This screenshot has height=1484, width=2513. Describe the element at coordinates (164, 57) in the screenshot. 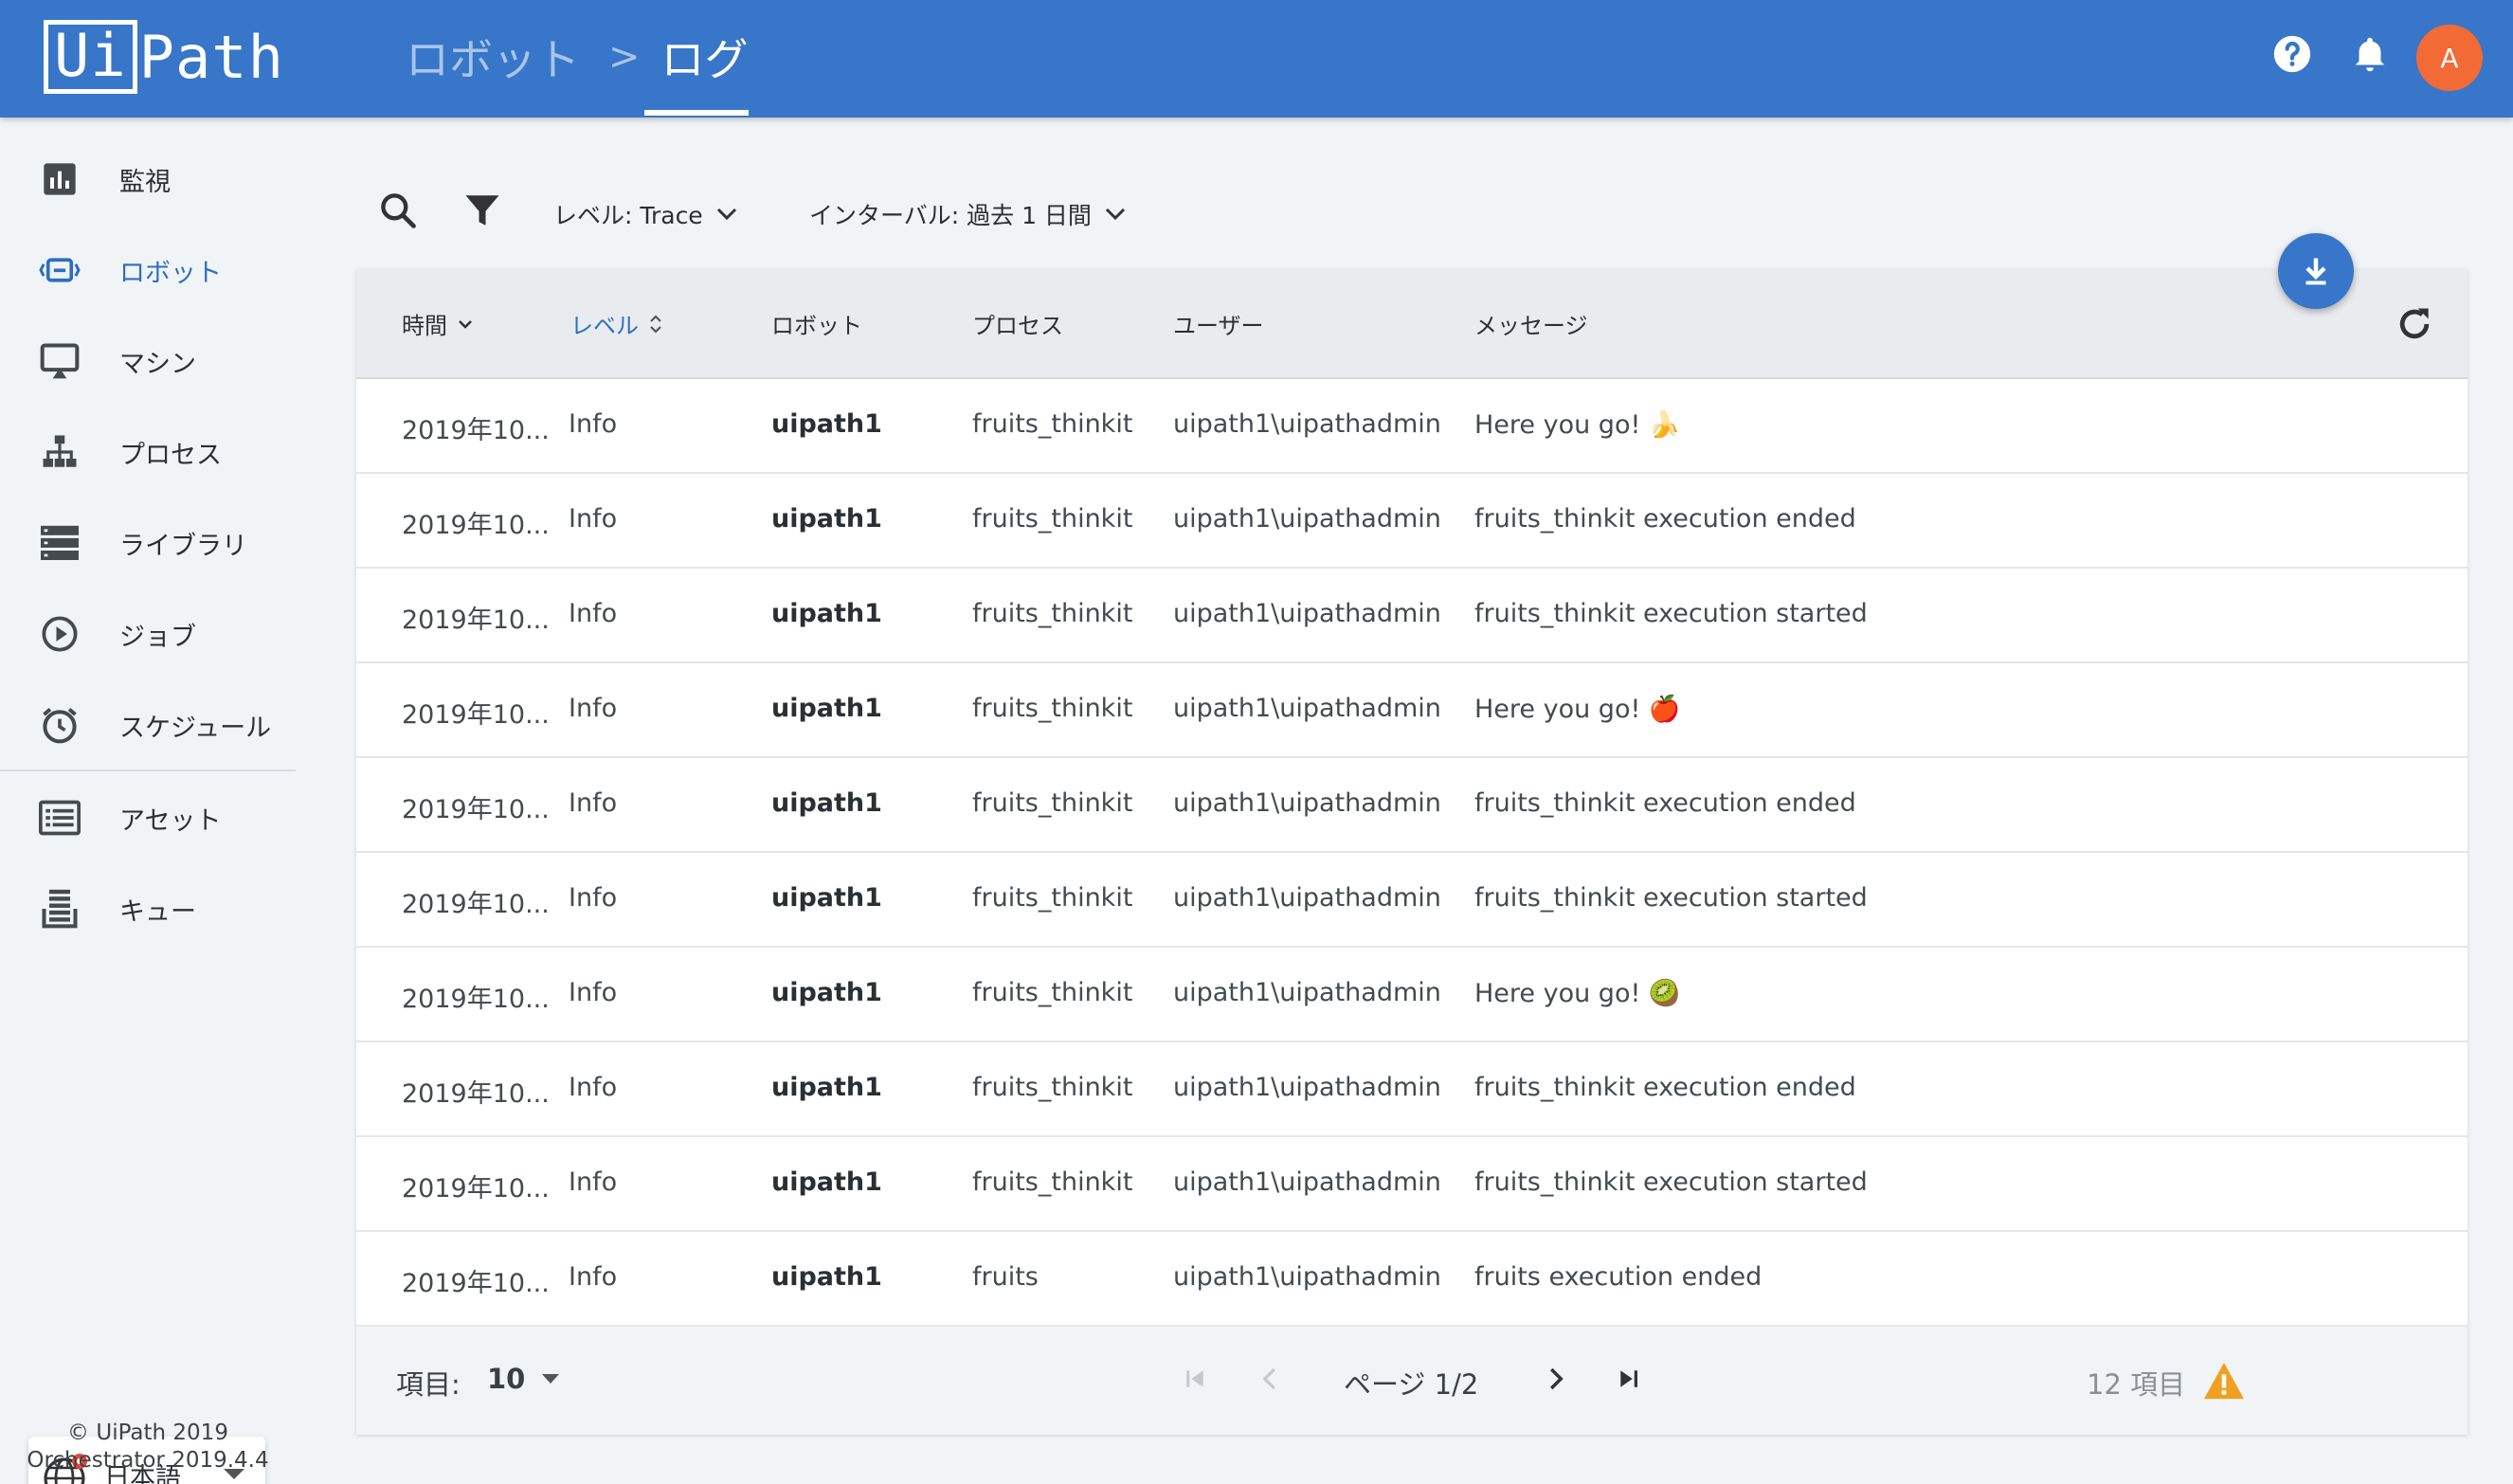

I see `uipath-logo: Ui Path` at that location.